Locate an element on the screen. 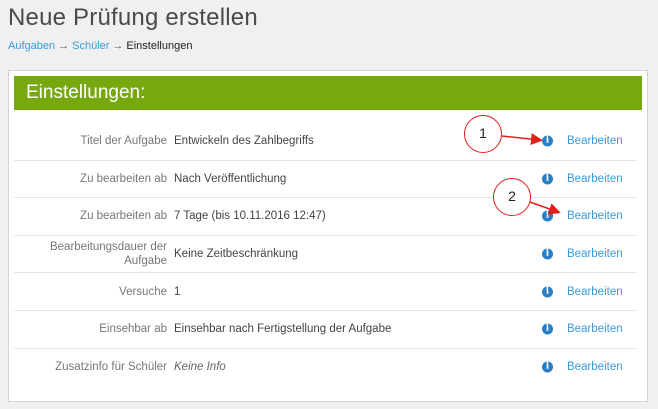 The width and height of the screenshot is (658, 409). breadcrumb-item-schueler: Schüler is located at coordinates (90, 46).